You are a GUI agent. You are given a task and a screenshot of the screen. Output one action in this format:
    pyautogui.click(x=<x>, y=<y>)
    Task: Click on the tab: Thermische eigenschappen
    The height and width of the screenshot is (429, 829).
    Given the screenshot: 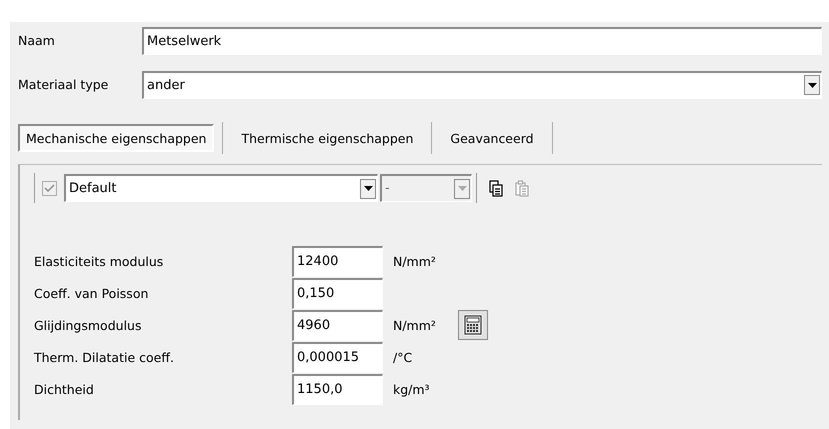 What is the action you would take?
    pyautogui.click(x=327, y=138)
    